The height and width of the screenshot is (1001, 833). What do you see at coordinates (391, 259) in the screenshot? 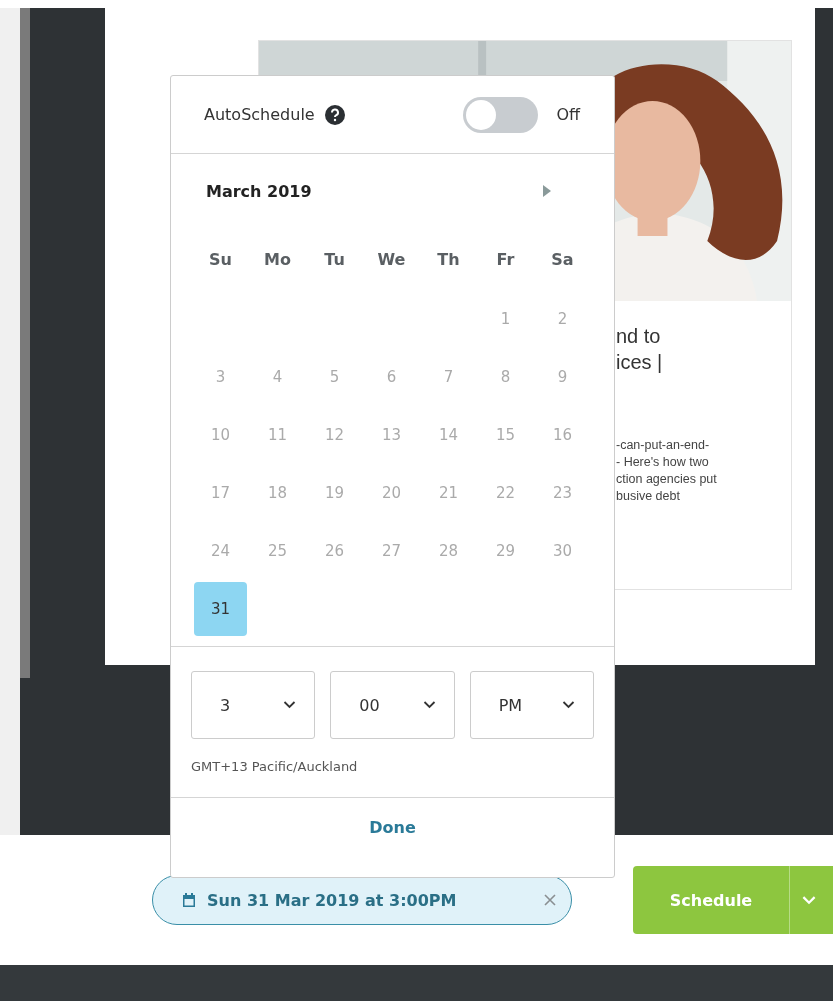
I see `weekday-label: We` at bounding box center [391, 259].